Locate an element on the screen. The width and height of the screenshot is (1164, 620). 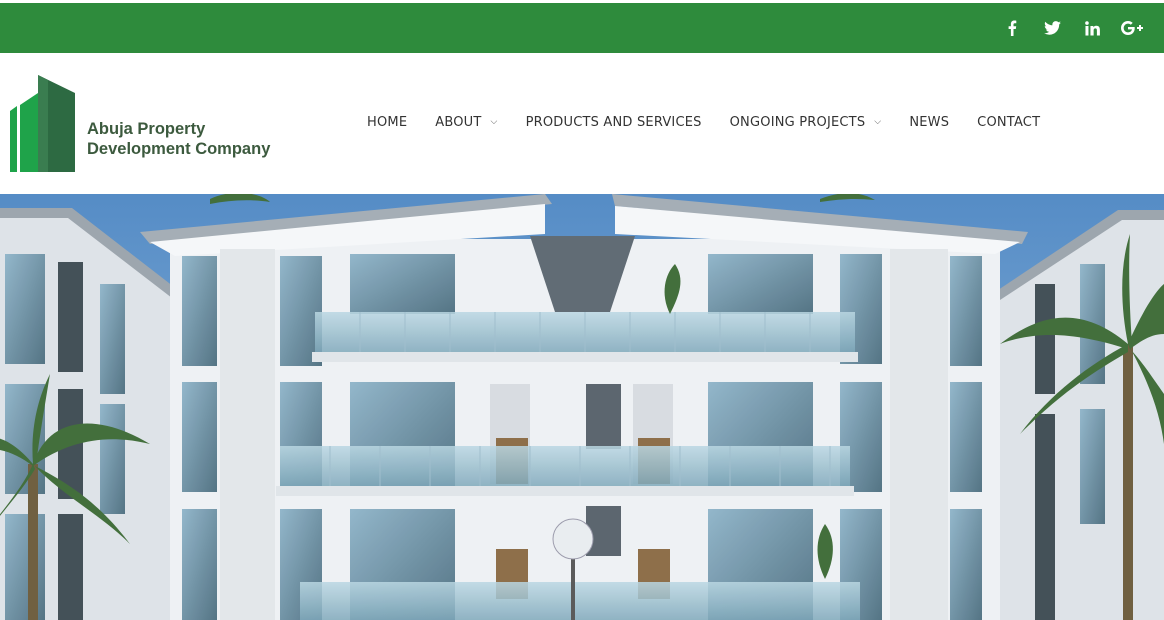
nav-home: HOME is located at coordinates (387, 122).